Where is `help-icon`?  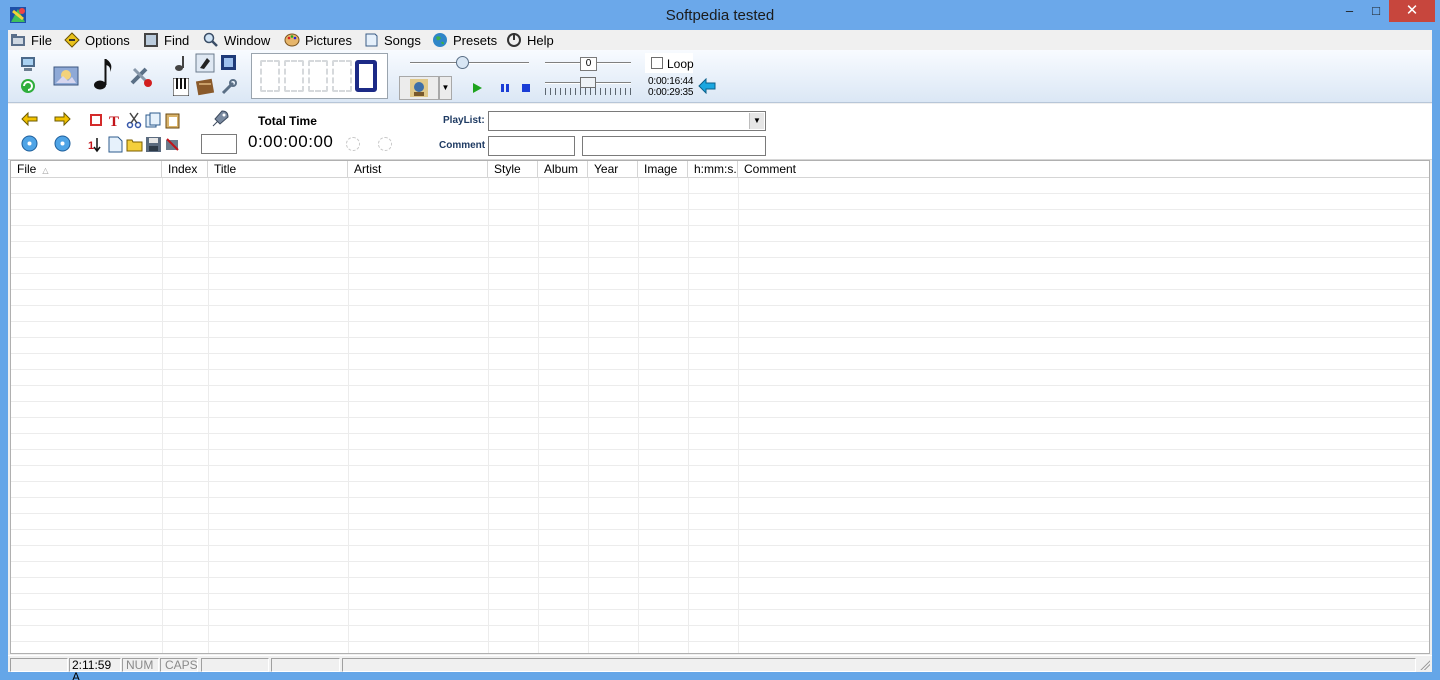 help-icon is located at coordinates (514, 40).